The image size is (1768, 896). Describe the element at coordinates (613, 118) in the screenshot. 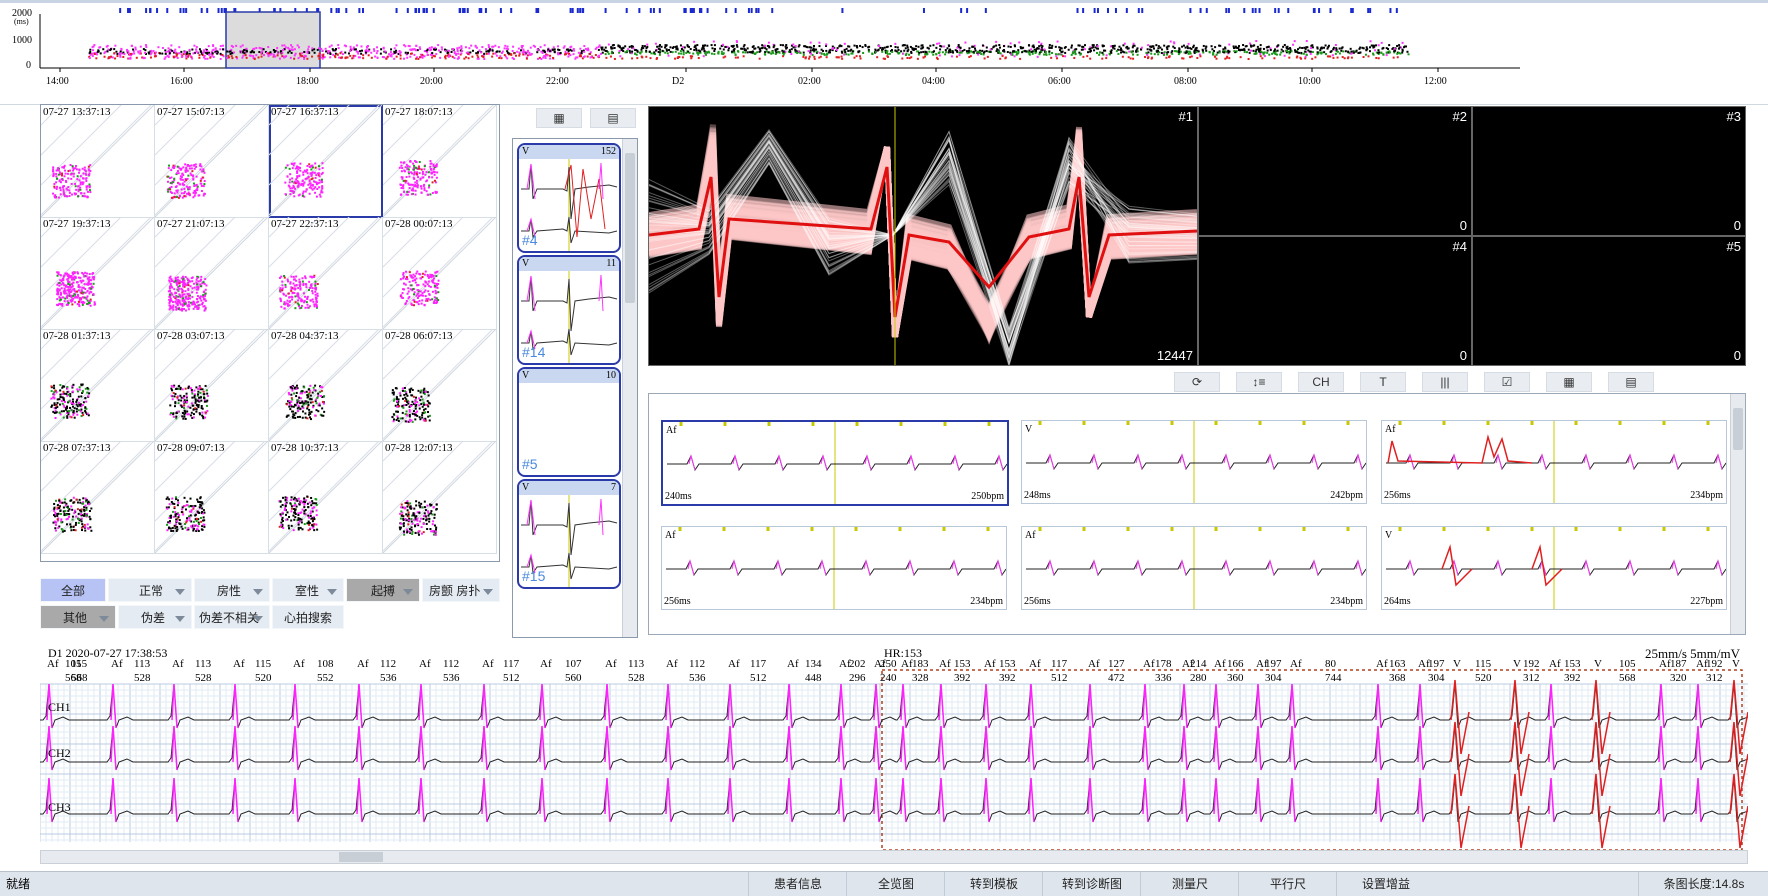

I see `grid-layout-2-button: ▤` at that location.